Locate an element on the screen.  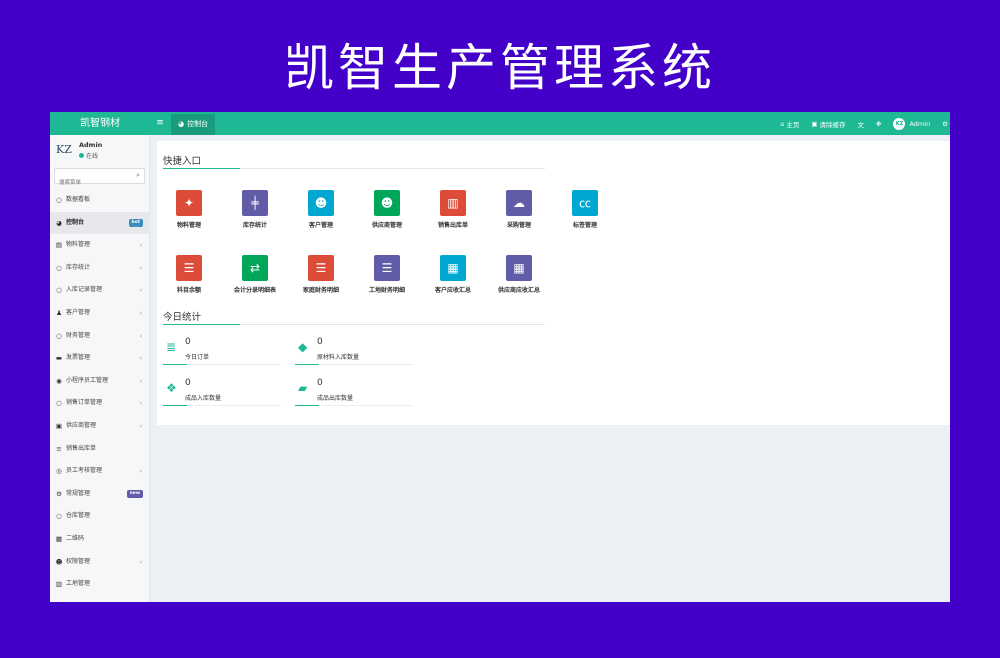
language-icon: 文 is located at coordinates (861, 124).